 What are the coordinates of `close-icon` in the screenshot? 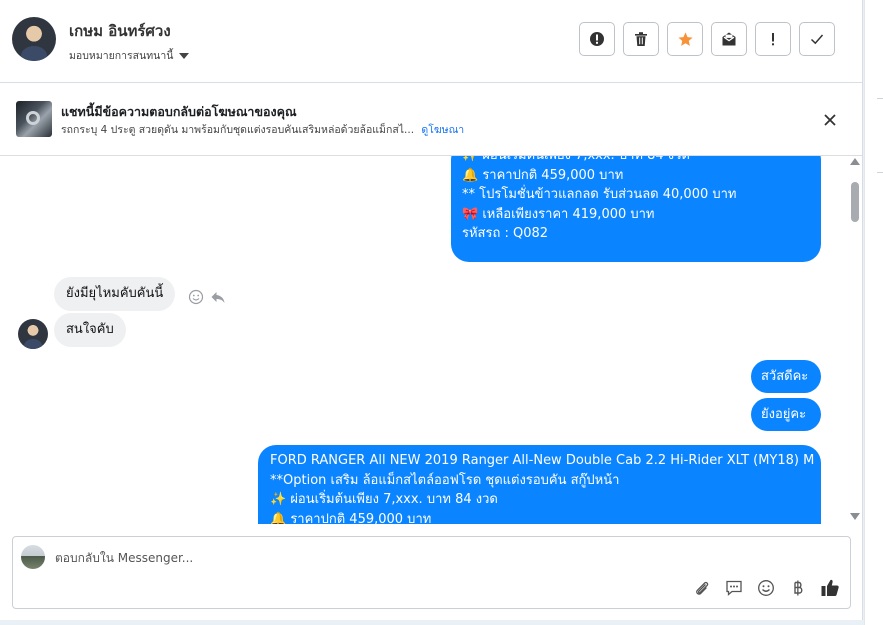 It's located at (830, 120).